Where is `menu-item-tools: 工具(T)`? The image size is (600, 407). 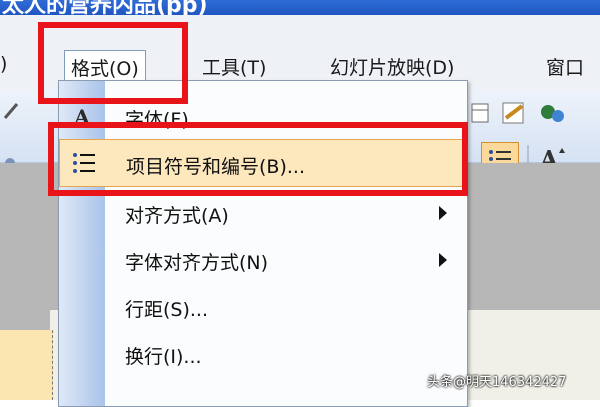
menu-item-tools: 工具(T) is located at coordinates (234, 66).